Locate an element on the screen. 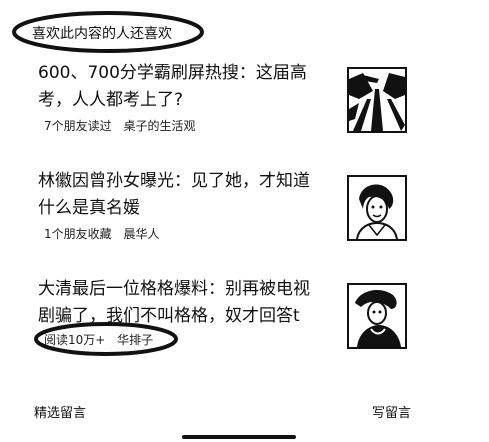 This screenshot has width=489, height=442. write-comment-button: 写留言 is located at coordinates (391, 411).